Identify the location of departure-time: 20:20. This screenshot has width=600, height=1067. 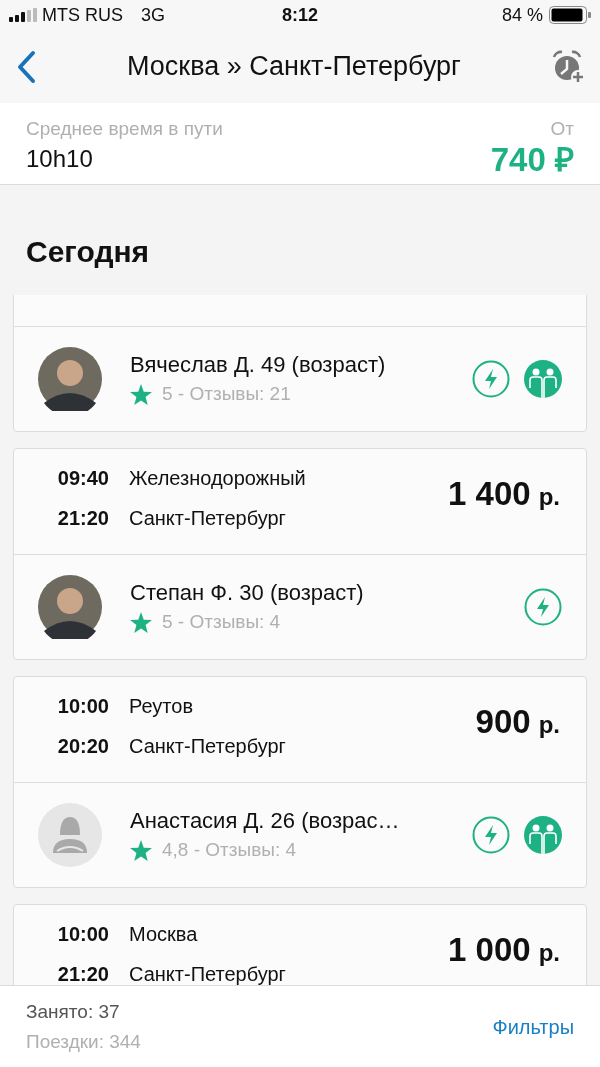
(82, 746).